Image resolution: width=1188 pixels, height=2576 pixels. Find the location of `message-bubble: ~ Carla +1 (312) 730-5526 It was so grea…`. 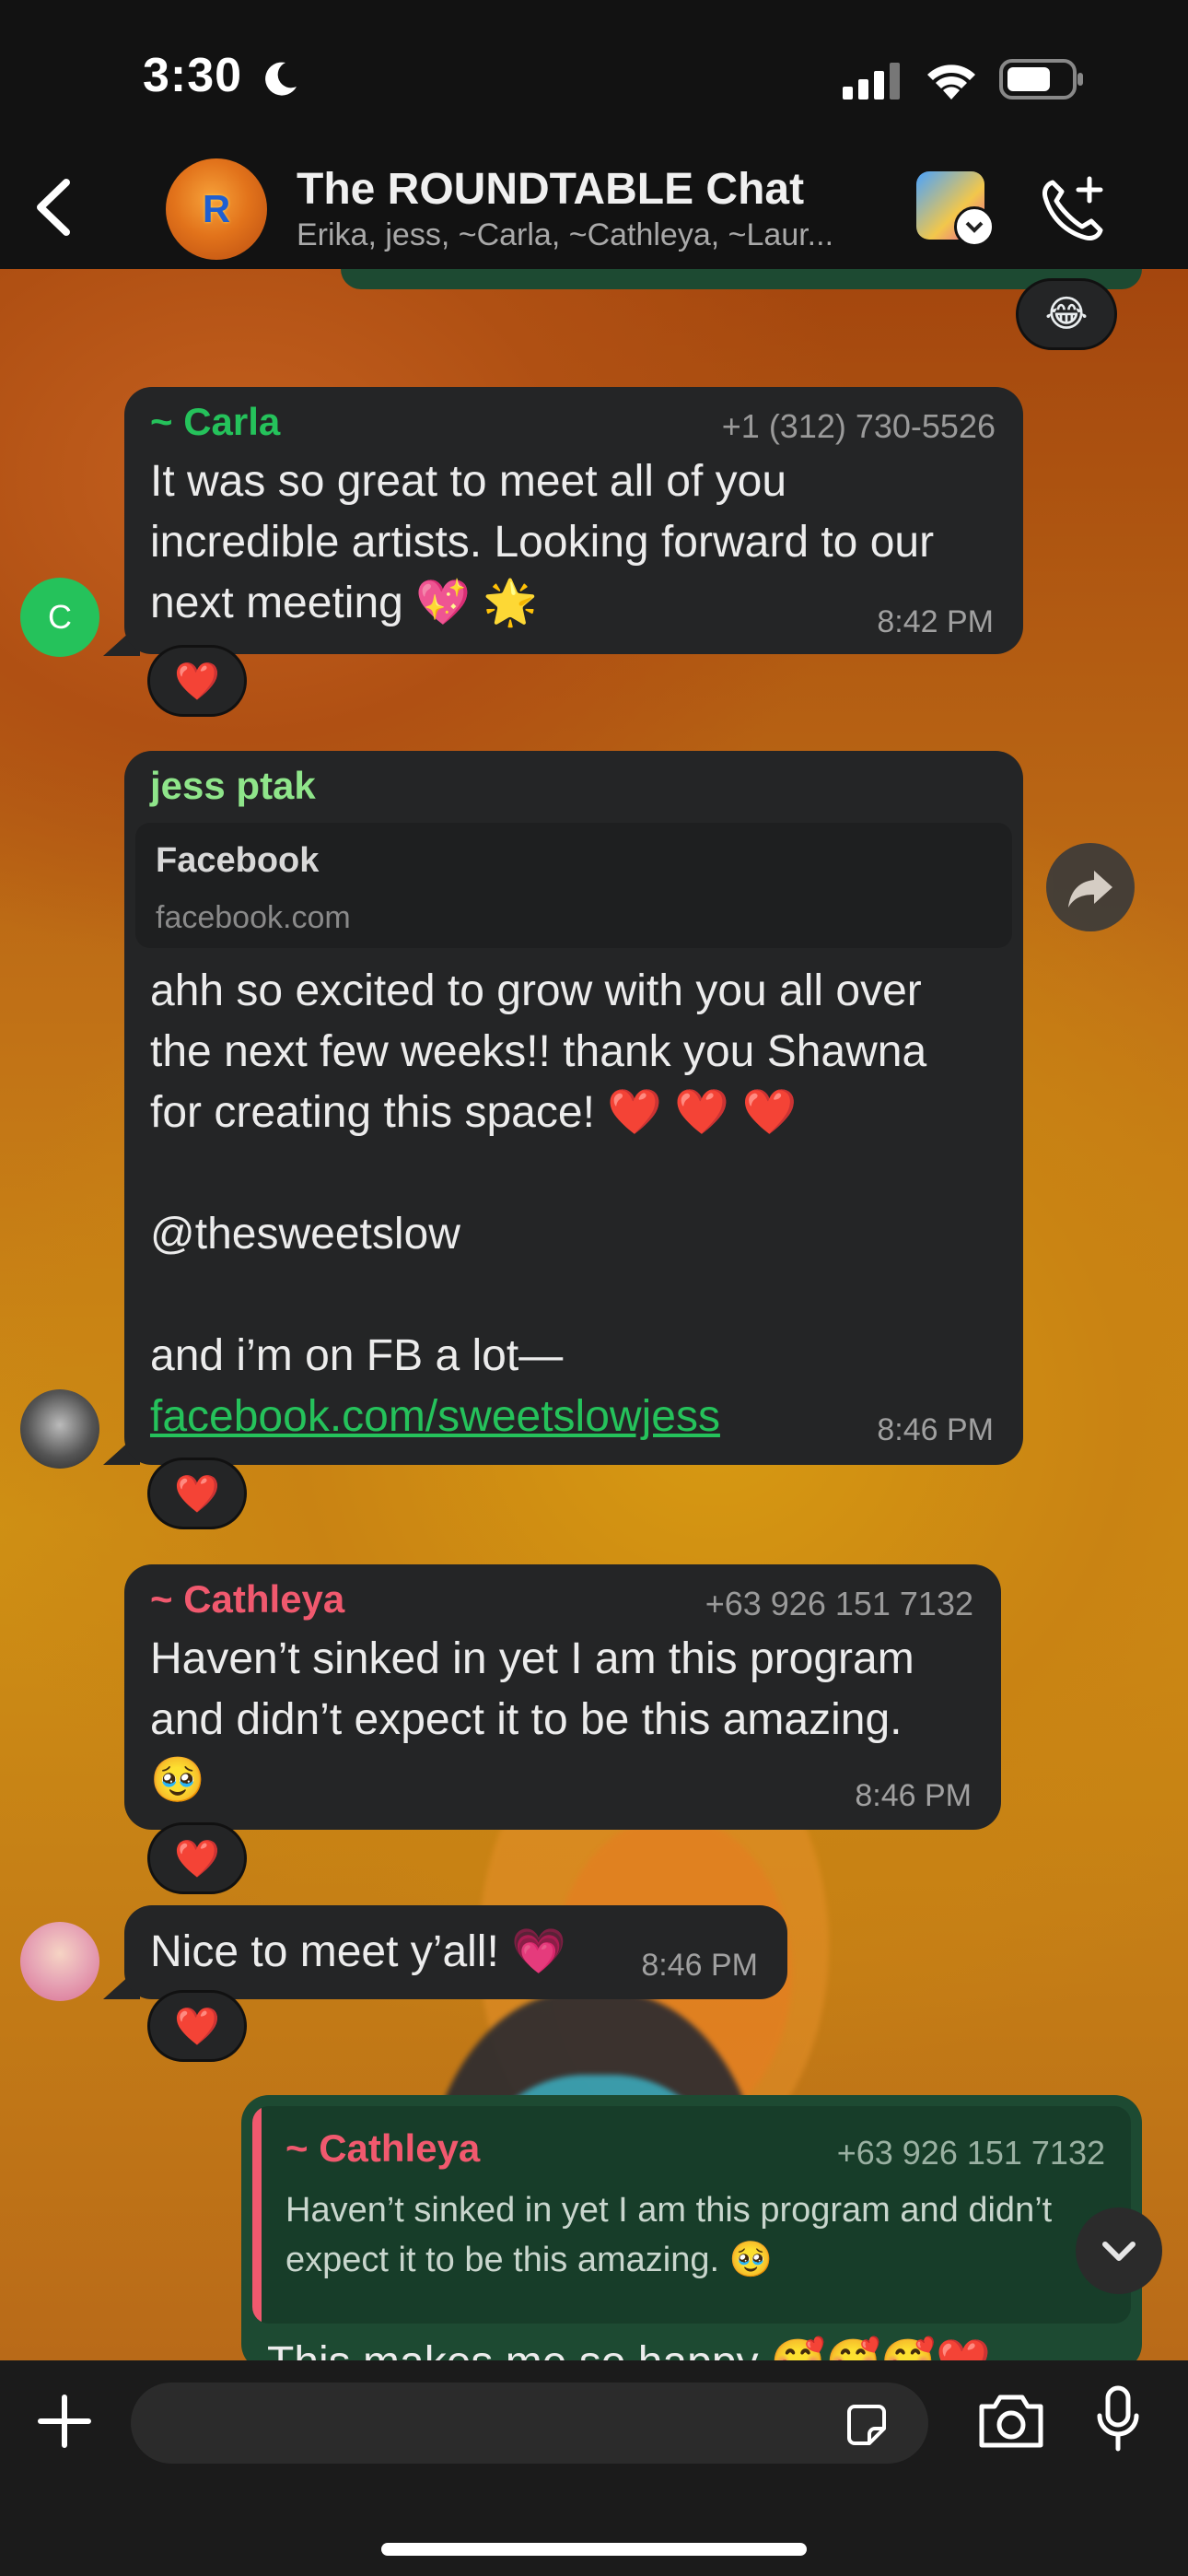

message-bubble: ~ Carla +1 (312) 730-5526 It was so grea… is located at coordinates (573, 520).